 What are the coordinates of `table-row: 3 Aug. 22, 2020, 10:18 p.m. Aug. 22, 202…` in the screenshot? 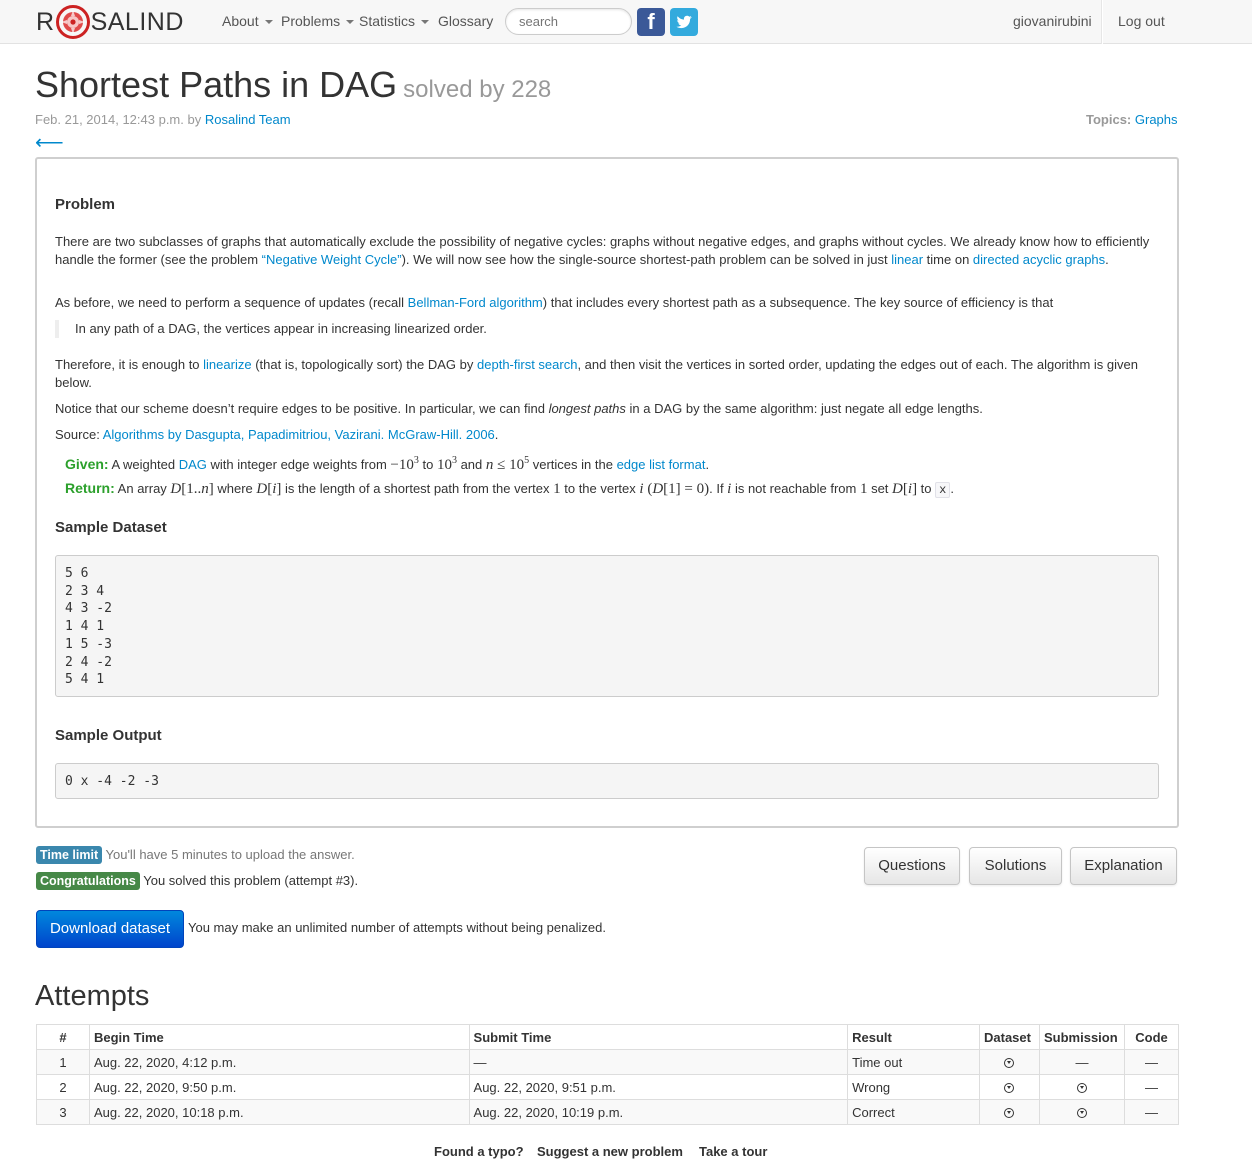 It's located at (608, 1112).